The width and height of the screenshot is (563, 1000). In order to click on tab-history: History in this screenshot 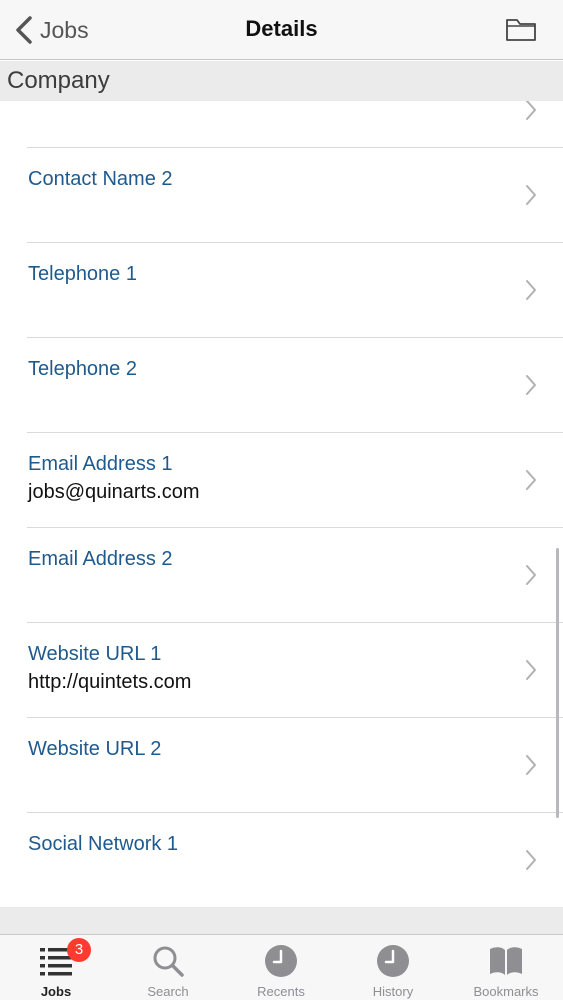, I will do `click(393, 967)`.